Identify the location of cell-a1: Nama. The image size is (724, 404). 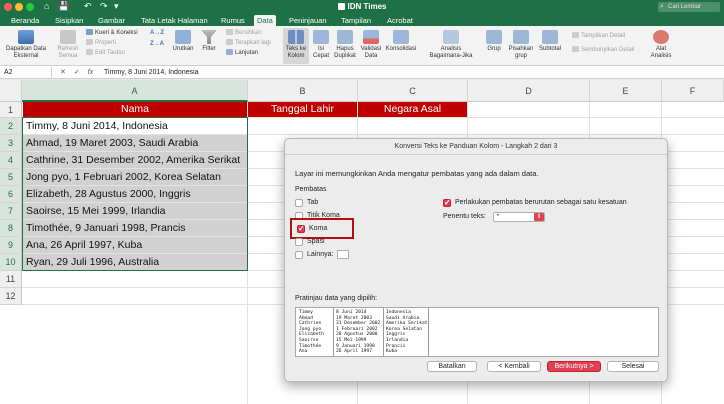
(135, 109).